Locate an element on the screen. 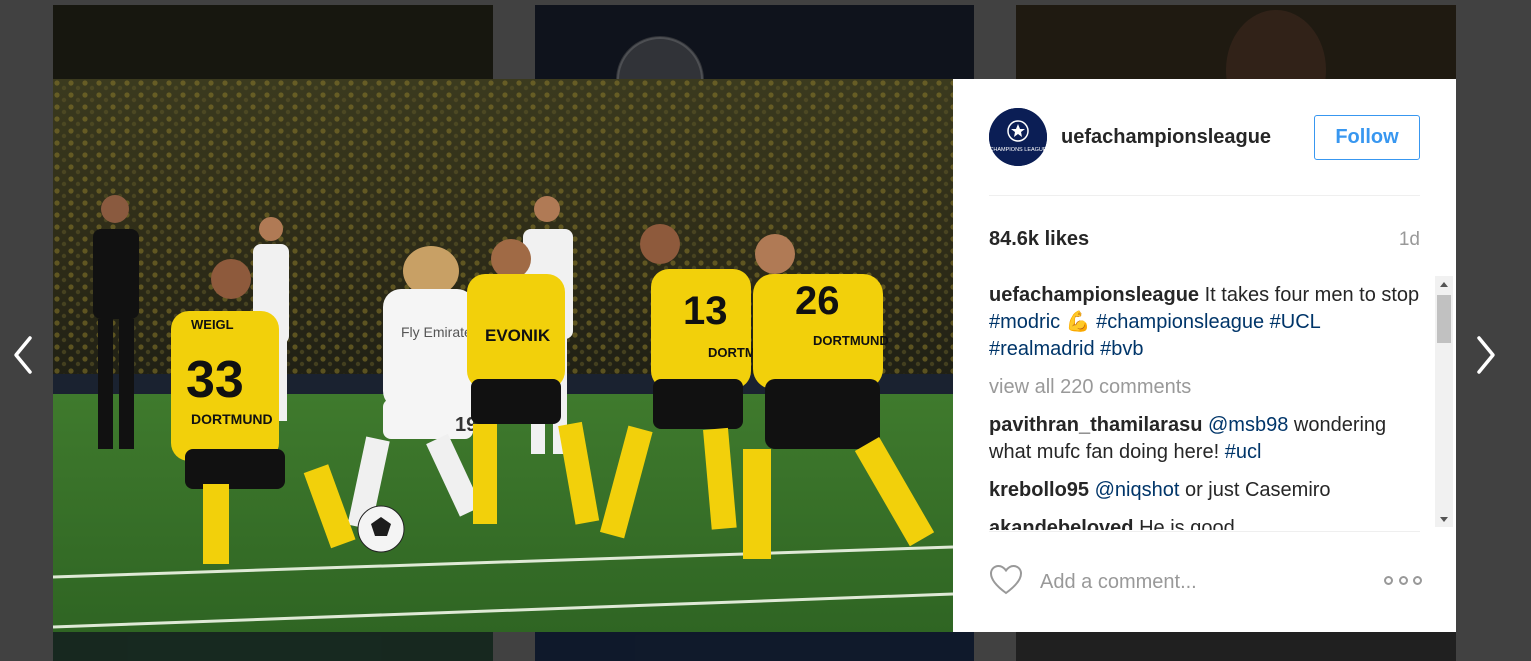 The image size is (1531, 661). post-timestamp: 1d is located at coordinates (1409, 240).